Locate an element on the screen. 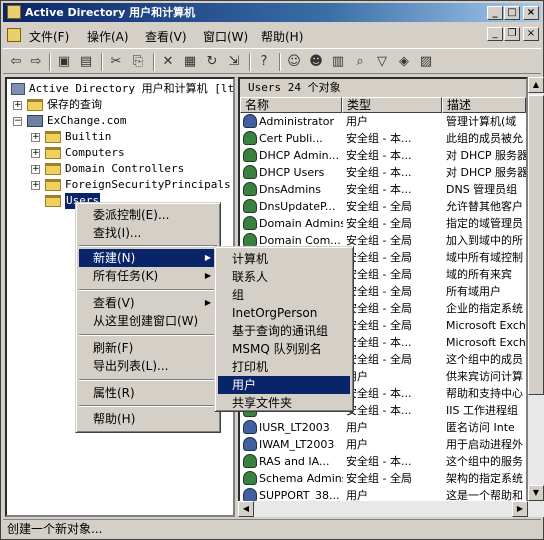 The width and height of the screenshot is (544, 540). add-to-group-icon: ◈ is located at coordinates (404, 62).